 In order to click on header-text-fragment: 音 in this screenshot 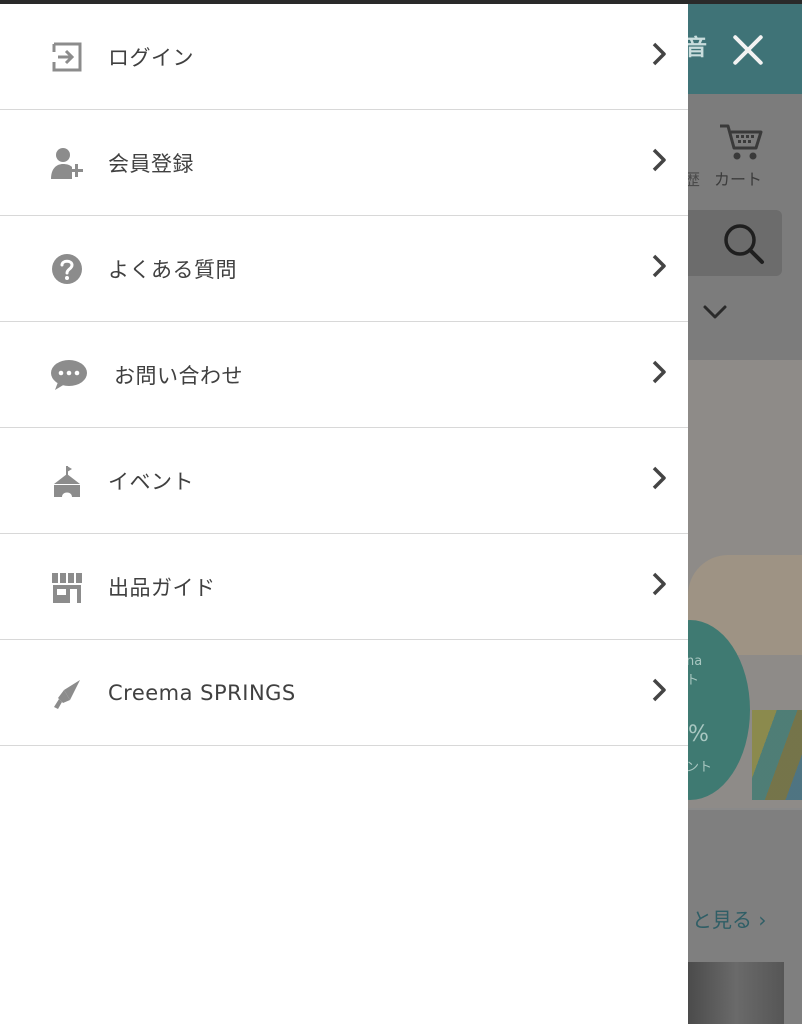, I will do `click(696, 48)`.